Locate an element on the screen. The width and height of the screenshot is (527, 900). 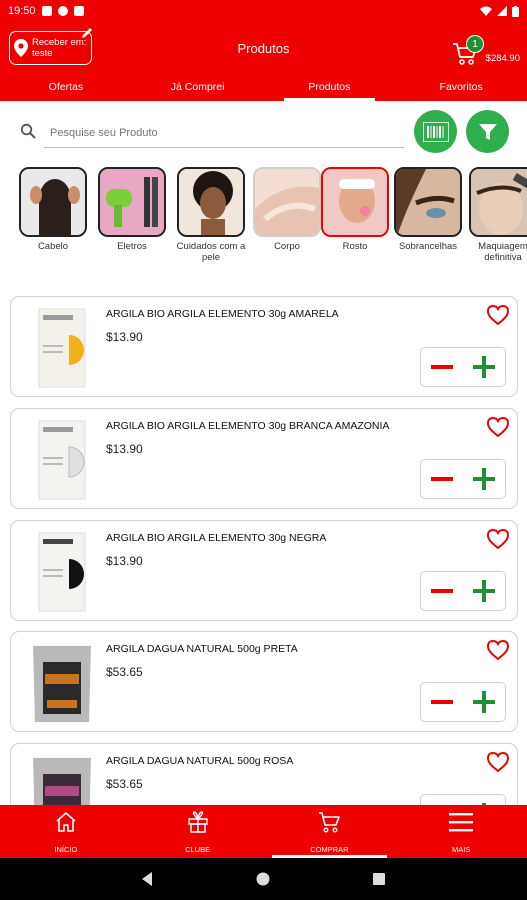
edit-icon is located at coordinates (87, 33).